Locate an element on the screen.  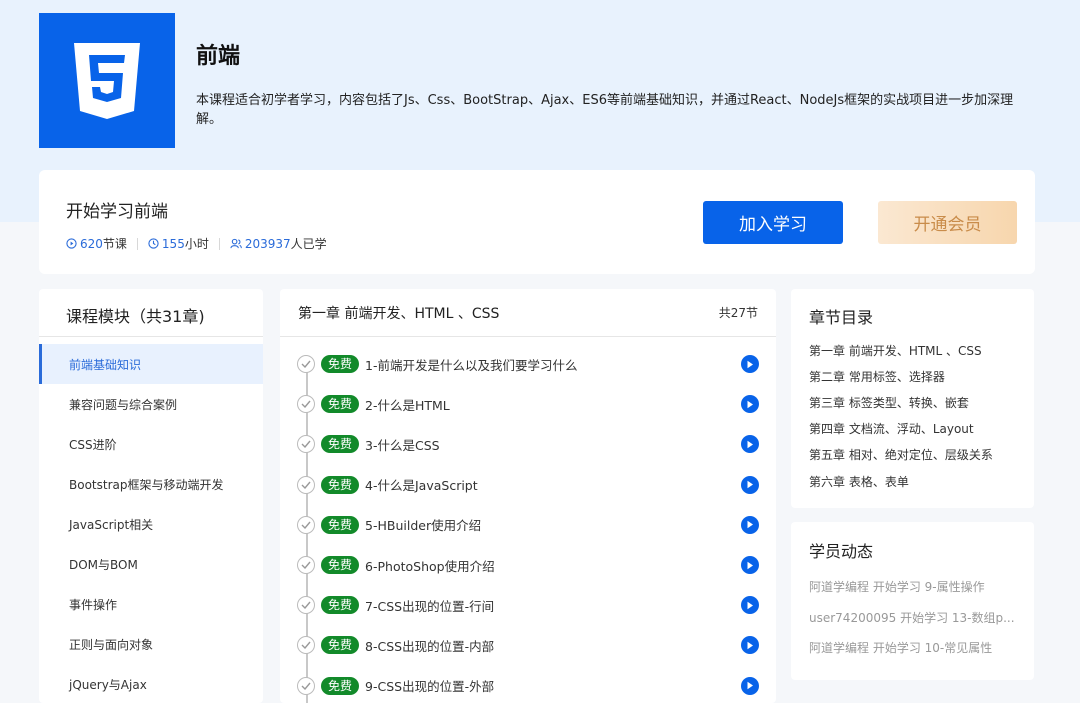
course-logo is located at coordinates (107, 80).